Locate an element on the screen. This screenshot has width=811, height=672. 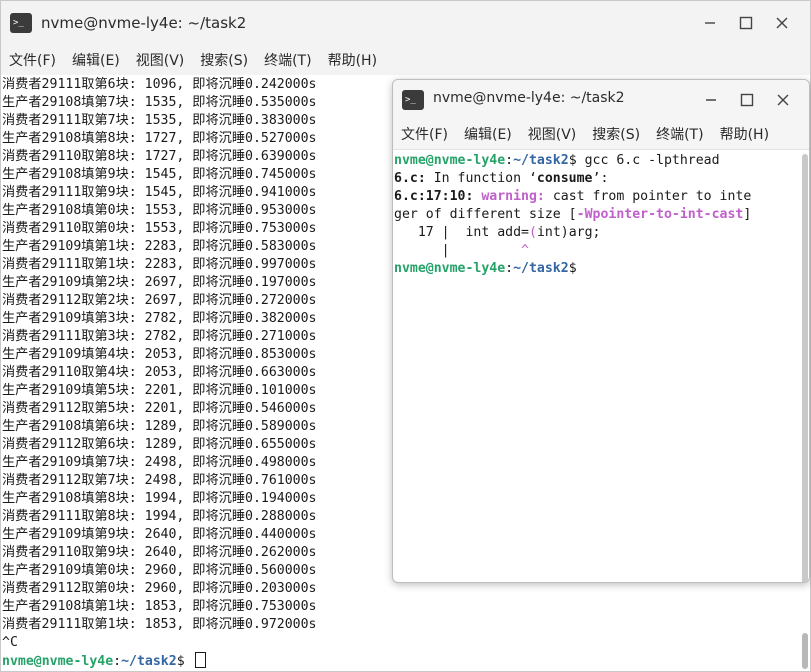
note-text: In function ‘ is located at coordinates (481, 178).